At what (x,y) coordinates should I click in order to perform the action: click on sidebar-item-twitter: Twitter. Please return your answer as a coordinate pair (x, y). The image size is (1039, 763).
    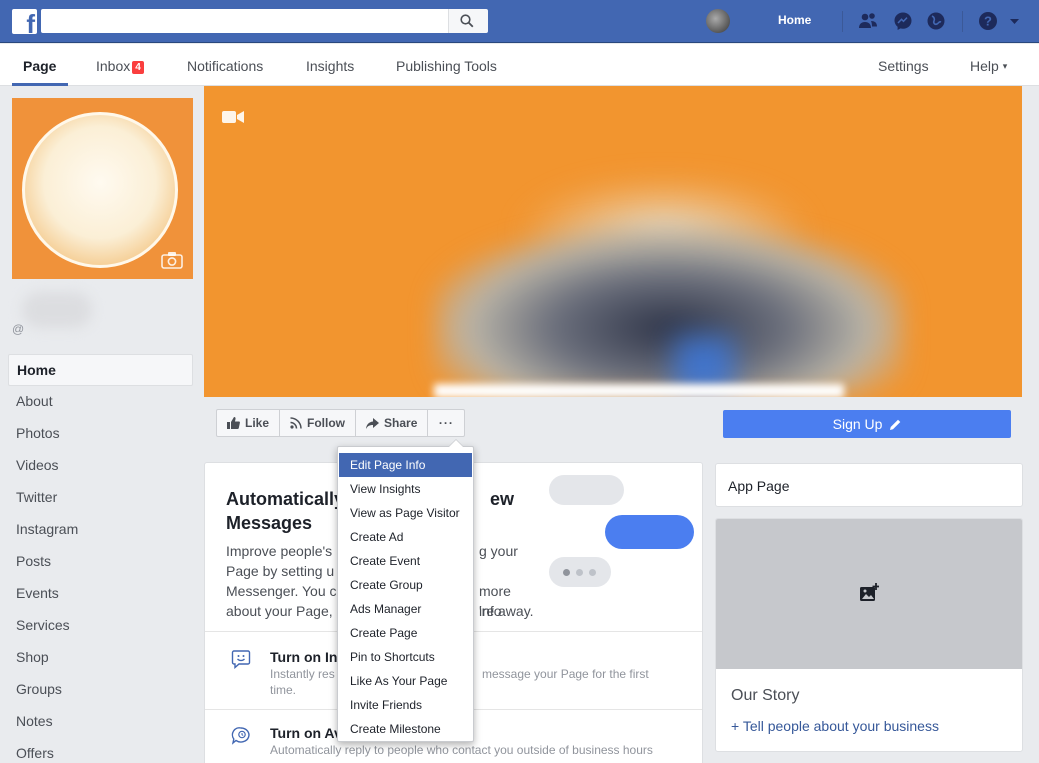
    Looking at the image, I should click on (100, 498).